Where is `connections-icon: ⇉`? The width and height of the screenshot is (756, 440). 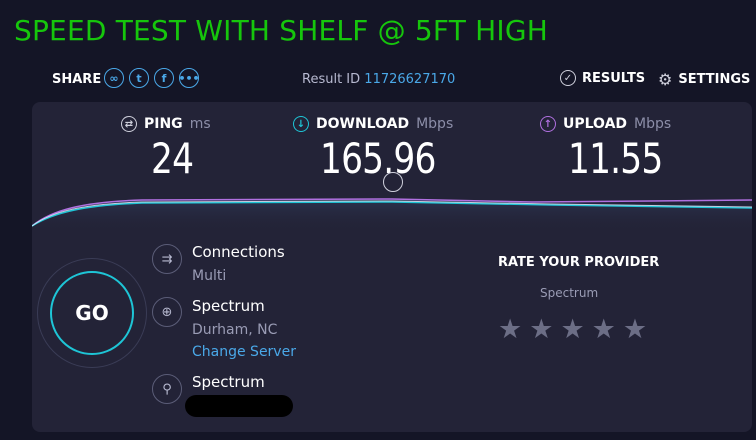
connections-icon: ⇉ is located at coordinates (167, 259).